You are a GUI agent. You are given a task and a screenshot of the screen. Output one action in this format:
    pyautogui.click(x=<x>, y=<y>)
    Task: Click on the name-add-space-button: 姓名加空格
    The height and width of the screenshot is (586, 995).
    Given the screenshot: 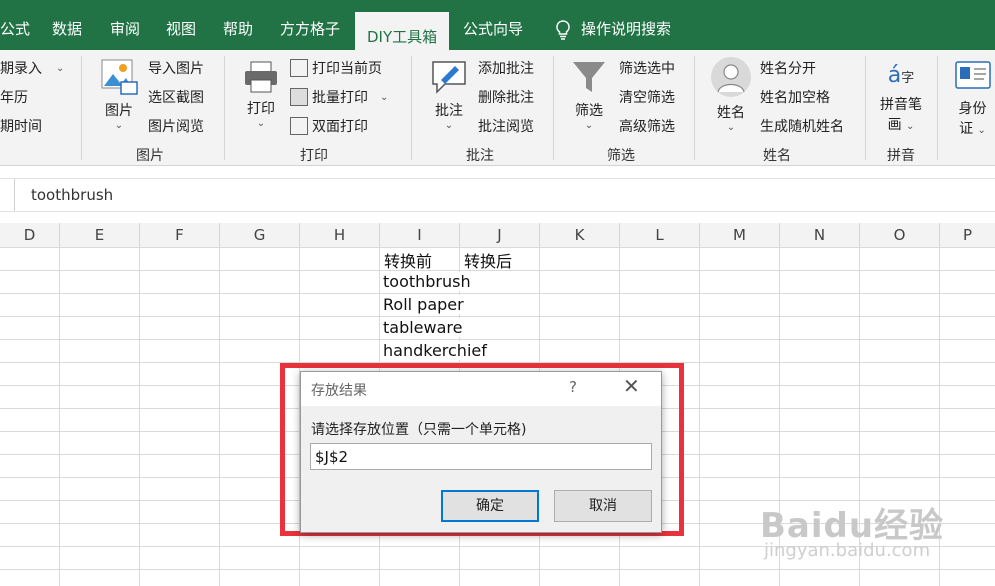 What is the action you would take?
    pyautogui.click(x=795, y=97)
    